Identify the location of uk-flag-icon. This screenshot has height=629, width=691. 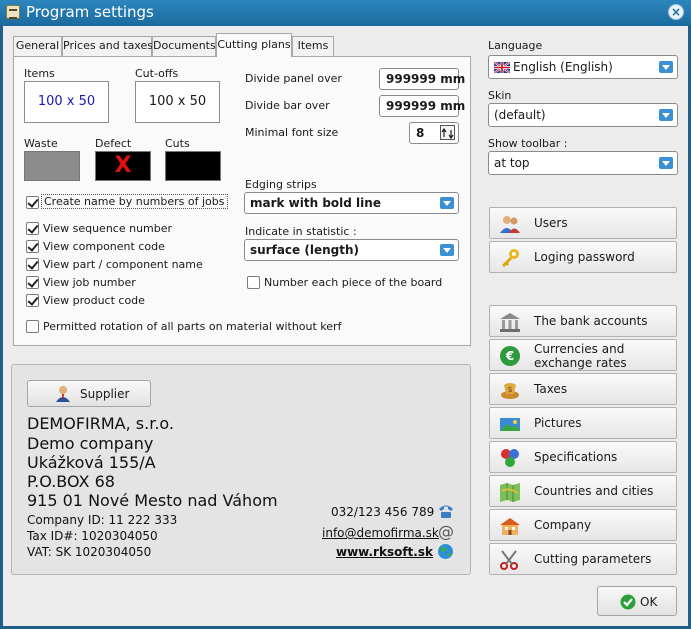
(502, 67).